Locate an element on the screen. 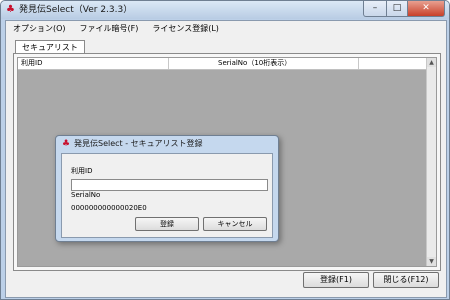 Image resolution: width=450 pixels, height=300 pixels. dialog-register-button: 登録 is located at coordinates (167, 224).